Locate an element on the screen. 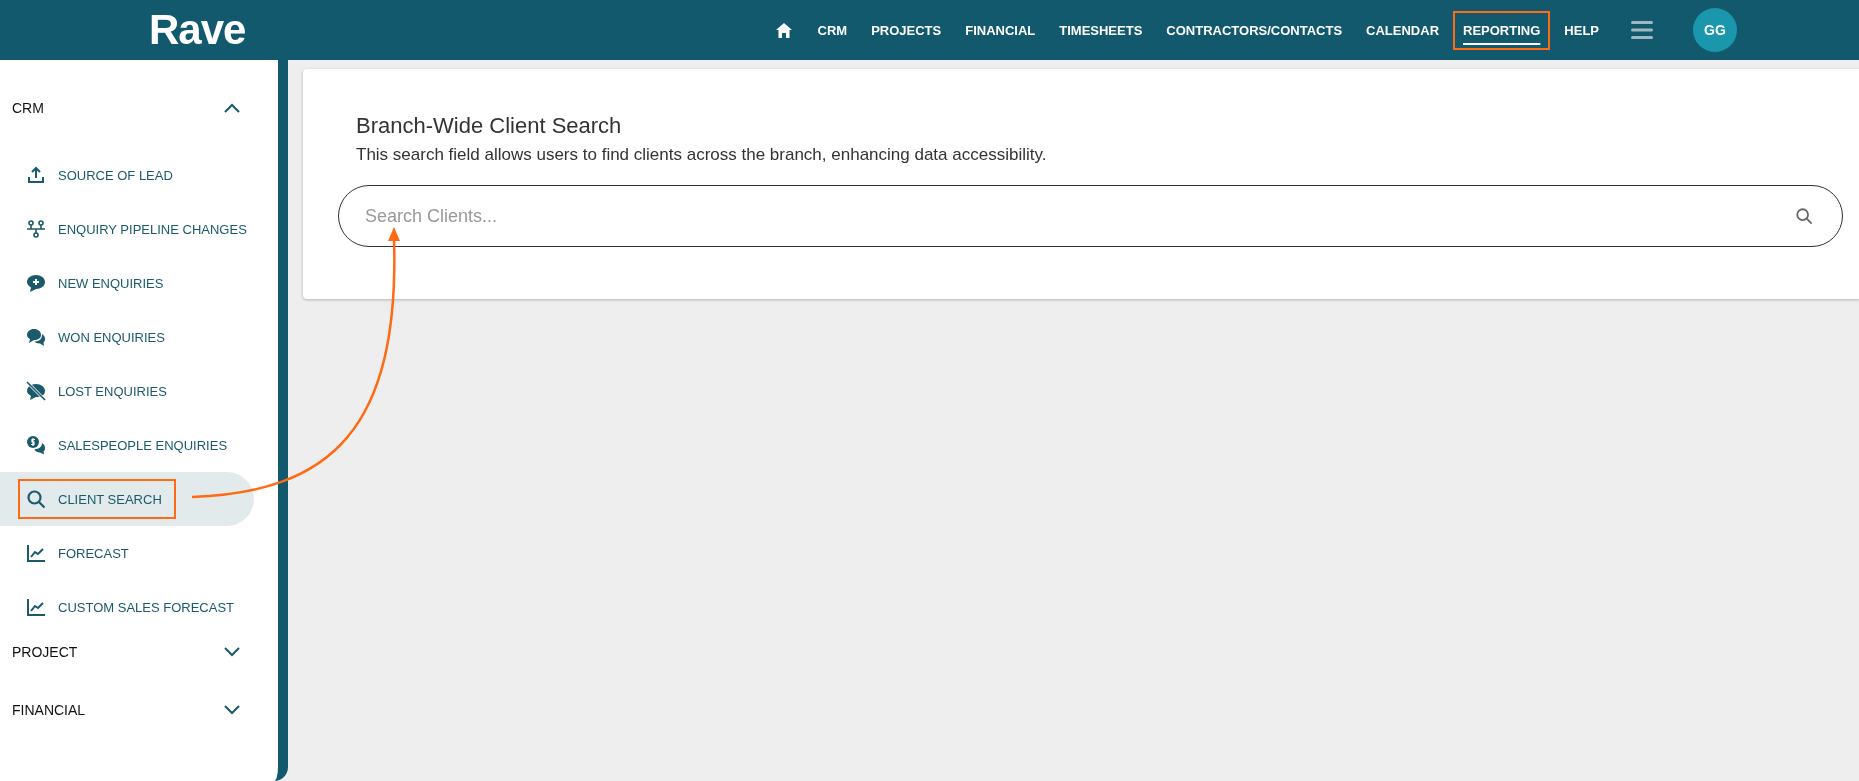  card-description: This search field allows users to find clients across the branch, enhancing data accessibility. is located at coordinates (702, 155).